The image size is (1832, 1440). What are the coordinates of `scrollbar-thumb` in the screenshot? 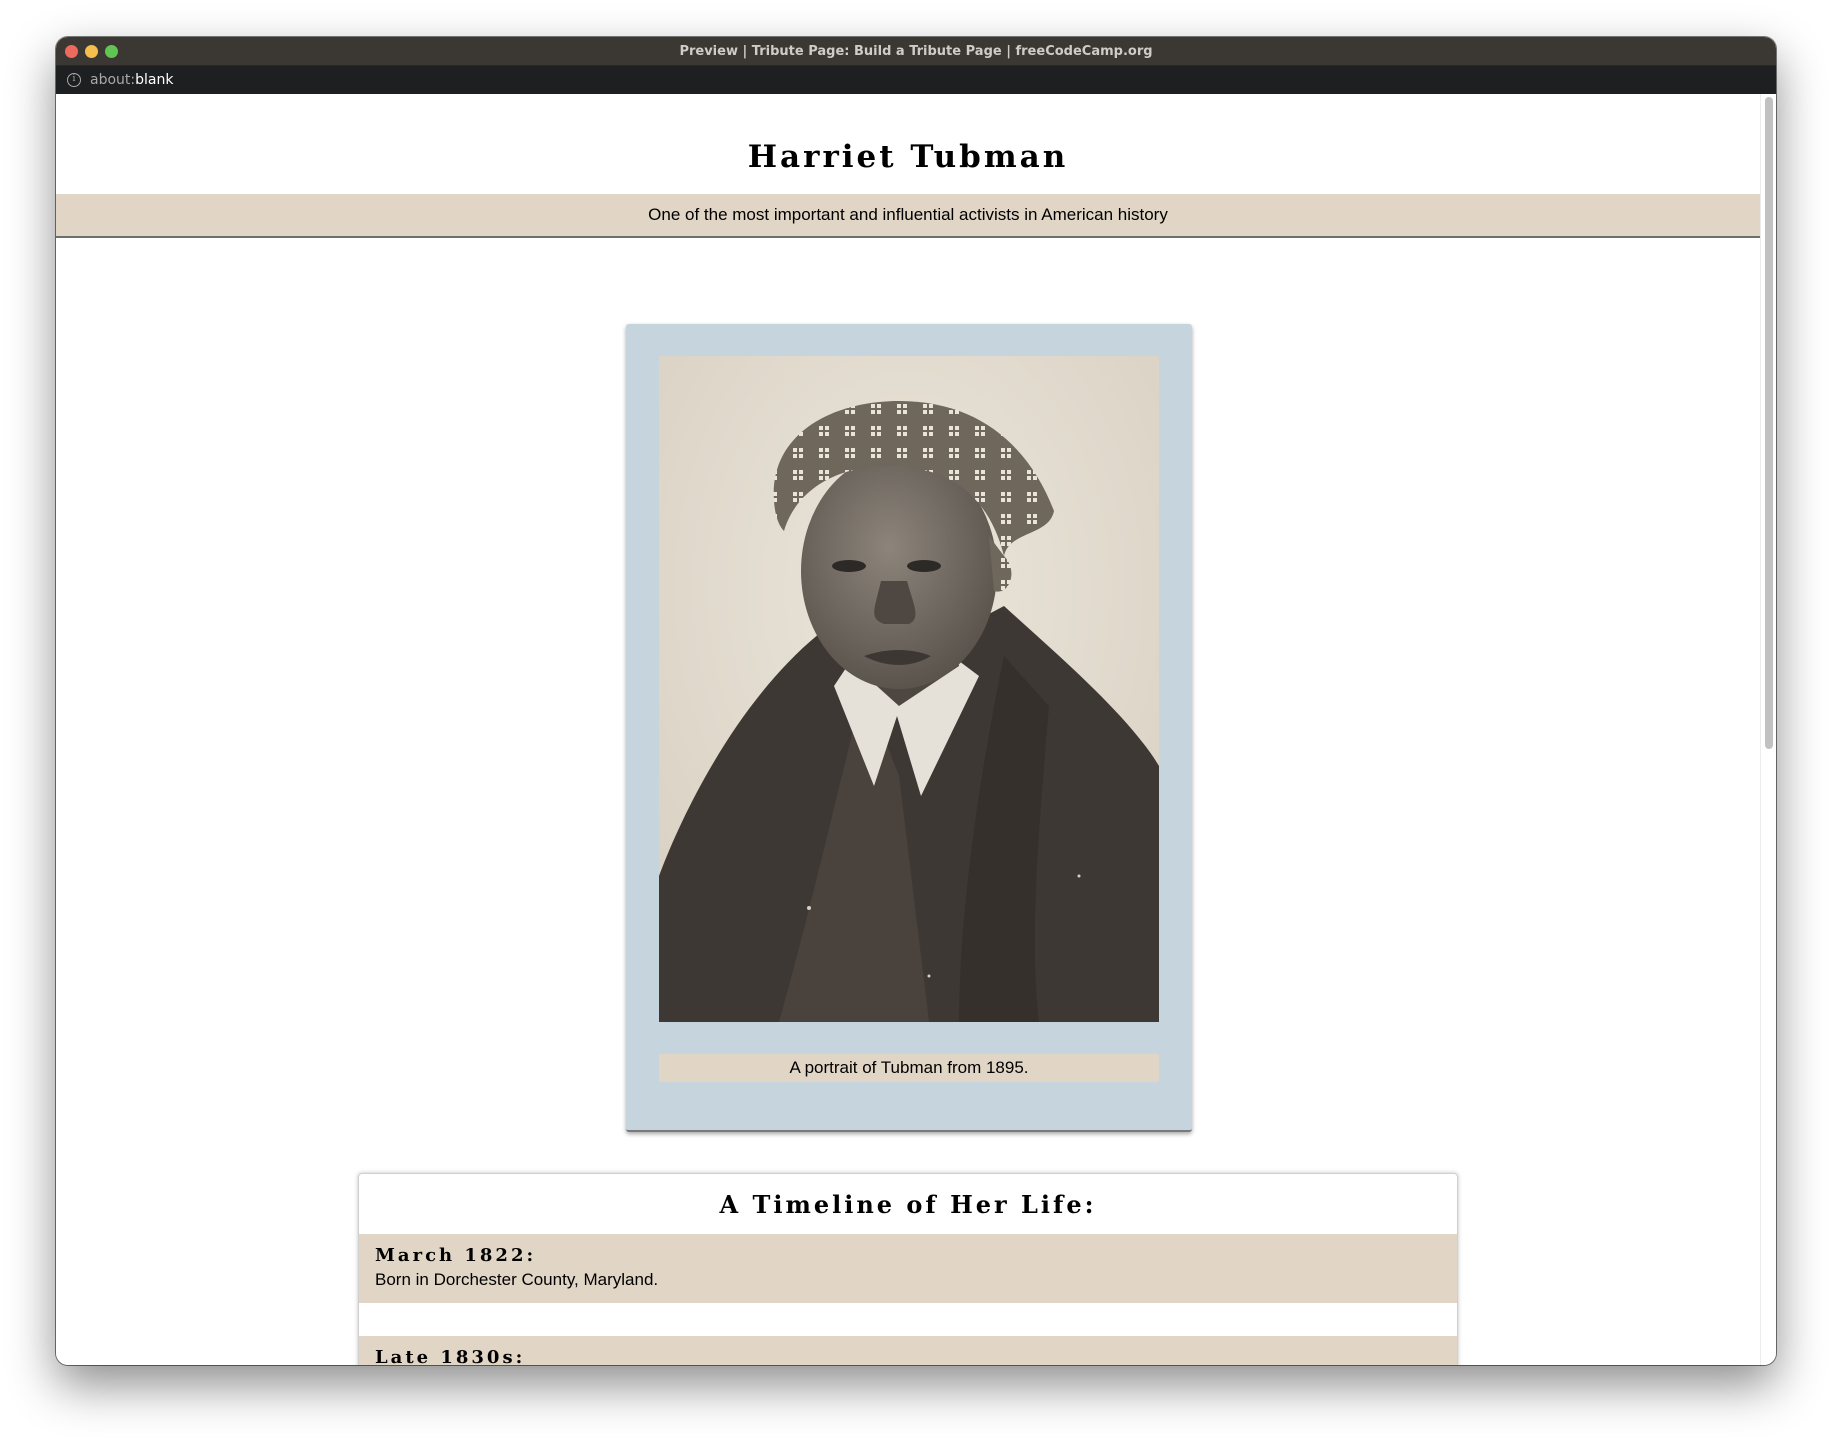 It's located at (1769, 423).